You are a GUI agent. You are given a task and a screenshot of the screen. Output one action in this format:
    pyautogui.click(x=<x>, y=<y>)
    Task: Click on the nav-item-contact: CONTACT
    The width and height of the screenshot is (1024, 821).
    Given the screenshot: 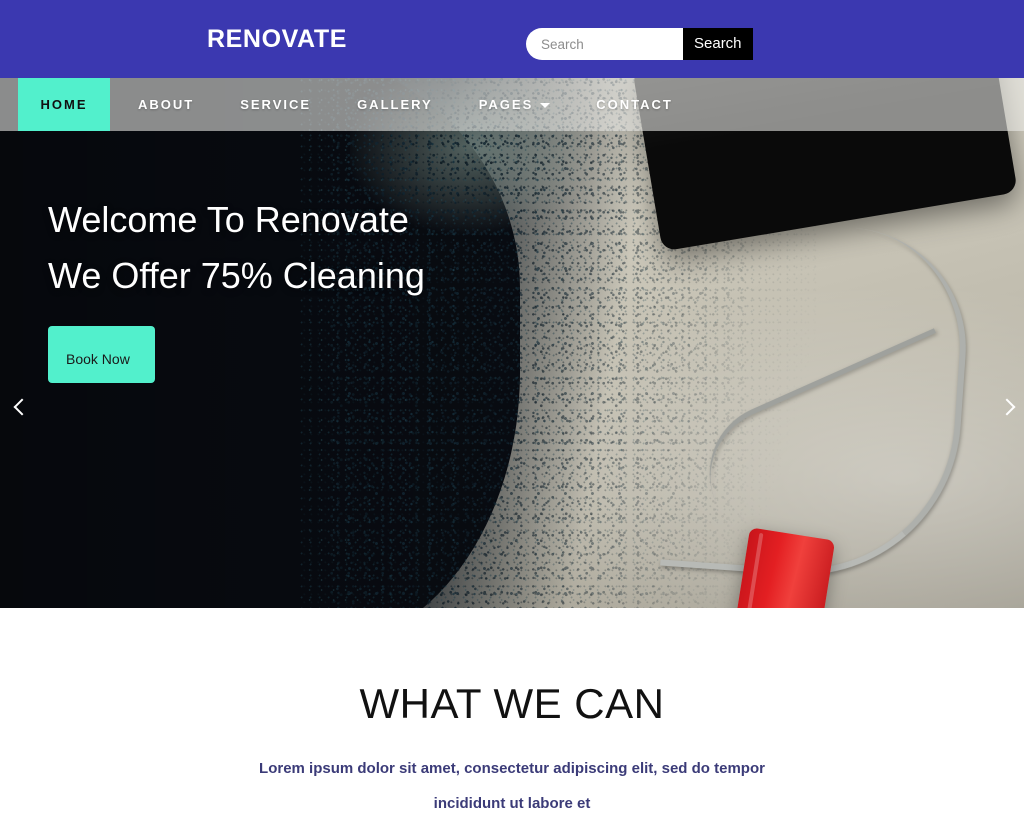 What is the action you would take?
    pyautogui.click(x=634, y=104)
    